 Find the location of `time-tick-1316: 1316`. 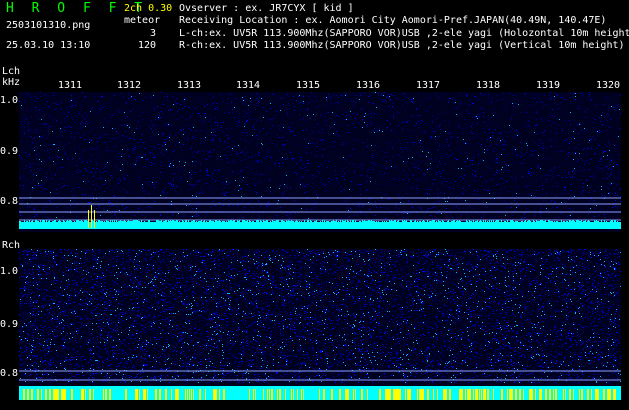

time-tick-1316: 1316 is located at coordinates (368, 85).